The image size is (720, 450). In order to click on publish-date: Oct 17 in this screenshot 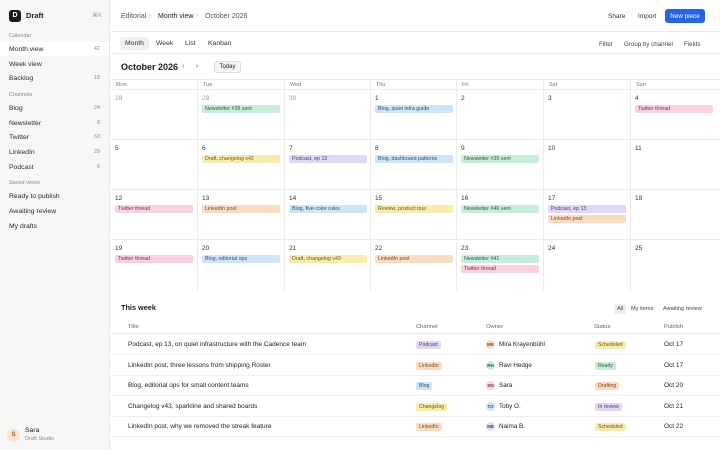, I will do `click(674, 344)`.